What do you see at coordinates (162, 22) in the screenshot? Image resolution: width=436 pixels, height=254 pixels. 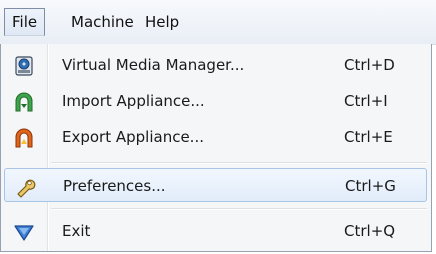 I see `menu-help: Help` at bounding box center [162, 22].